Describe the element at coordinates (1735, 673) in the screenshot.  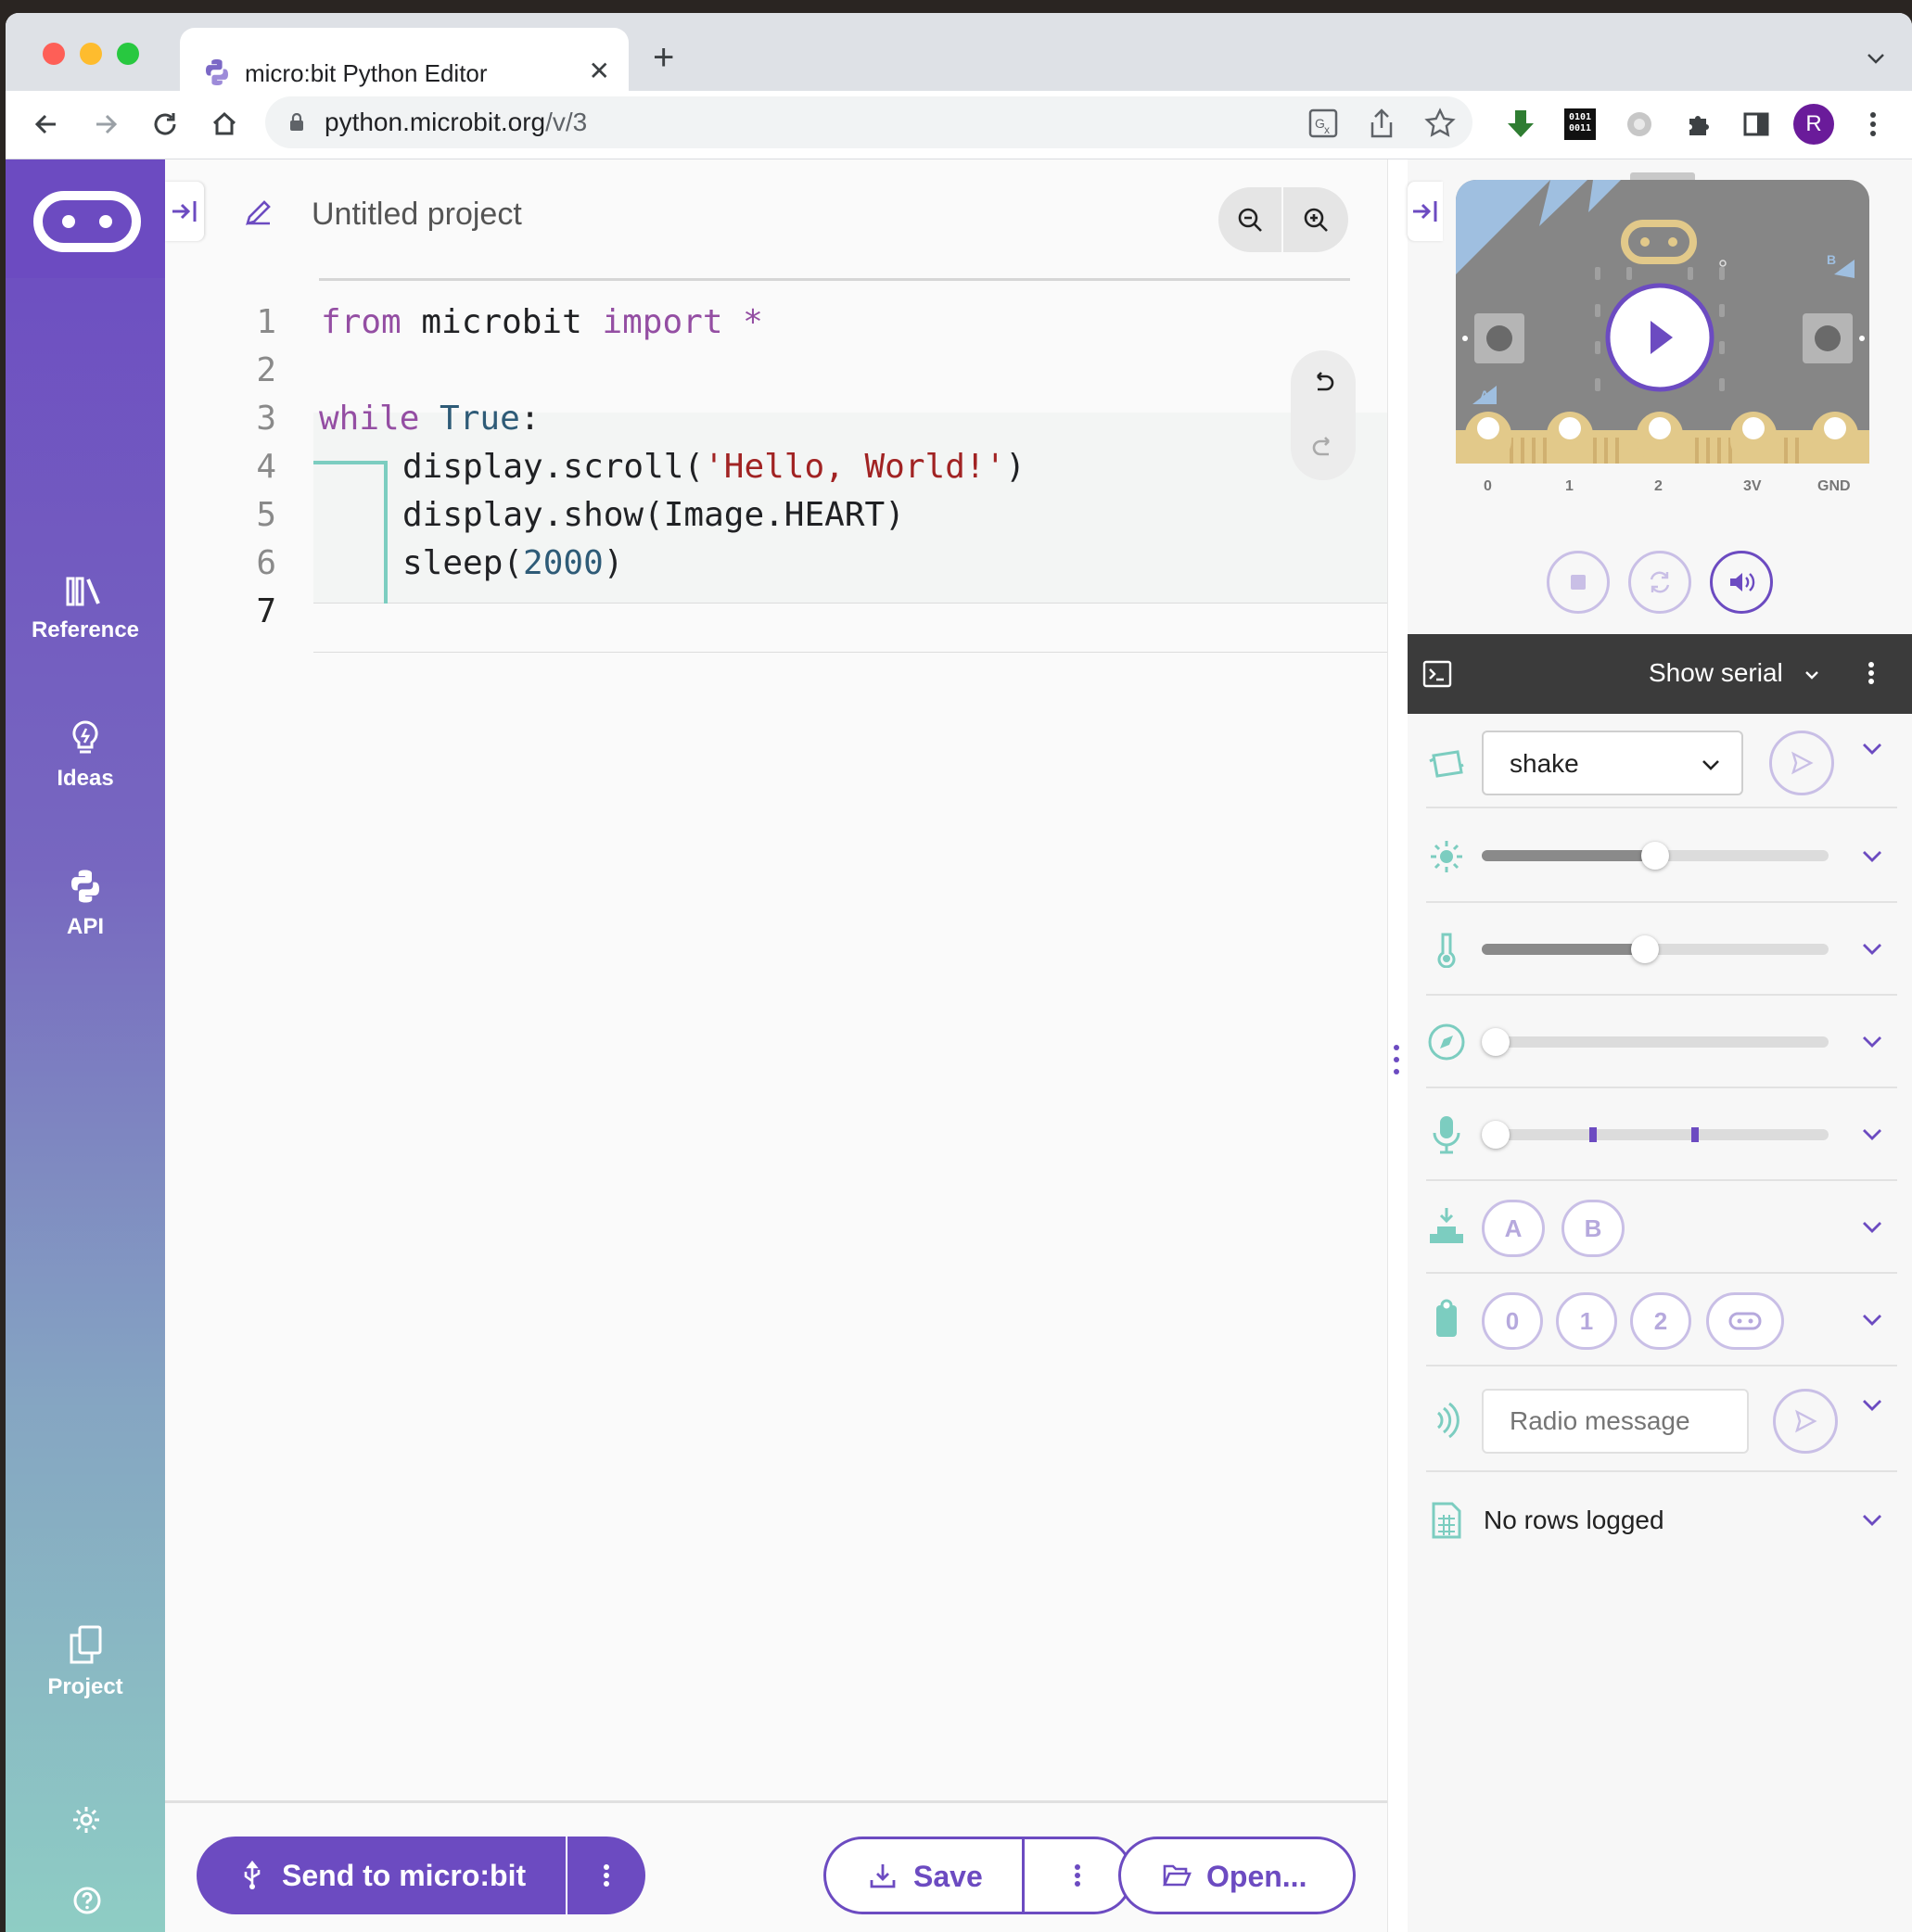
I see `show-serial-button: Show serial` at that location.